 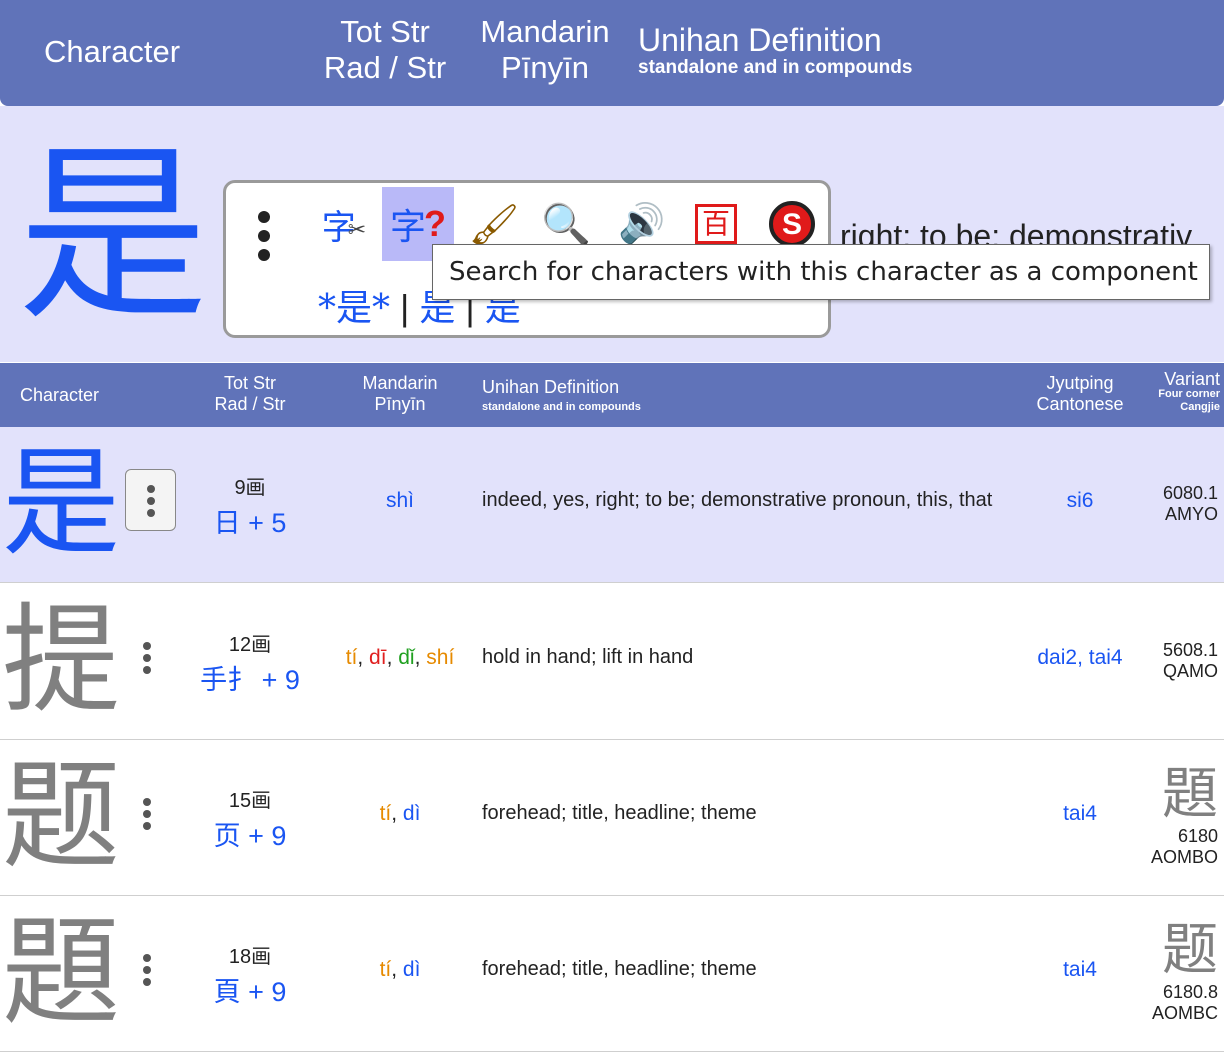 What do you see at coordinates (250, 404) in the screenshot?
I see `col-rad-str: Rad / Str` at bounding box center [250, 404].